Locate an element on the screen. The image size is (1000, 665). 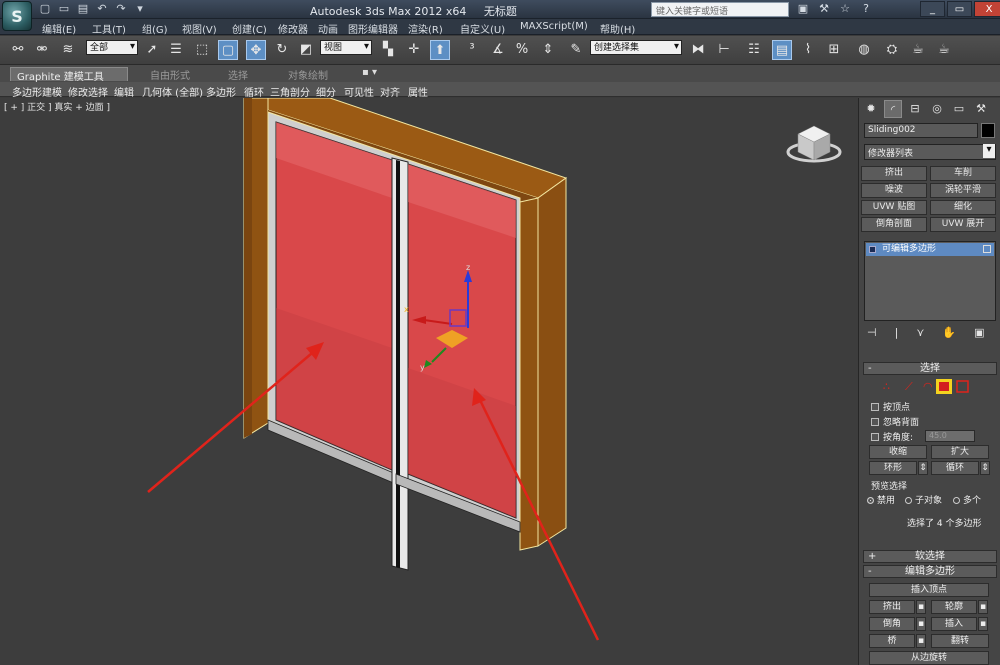
loop-spinner: ⇕ is located at coordinates (985, 468).